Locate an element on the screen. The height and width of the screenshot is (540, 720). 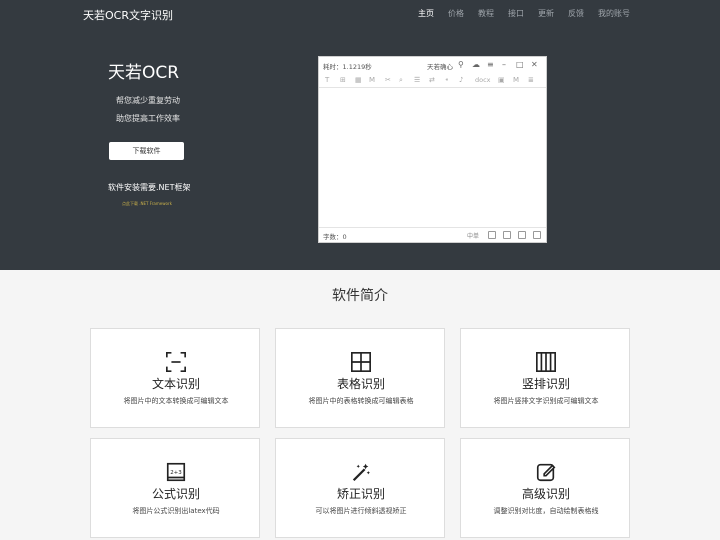
search-tool-icon: ⌕ is located at coordinates (401, 80).